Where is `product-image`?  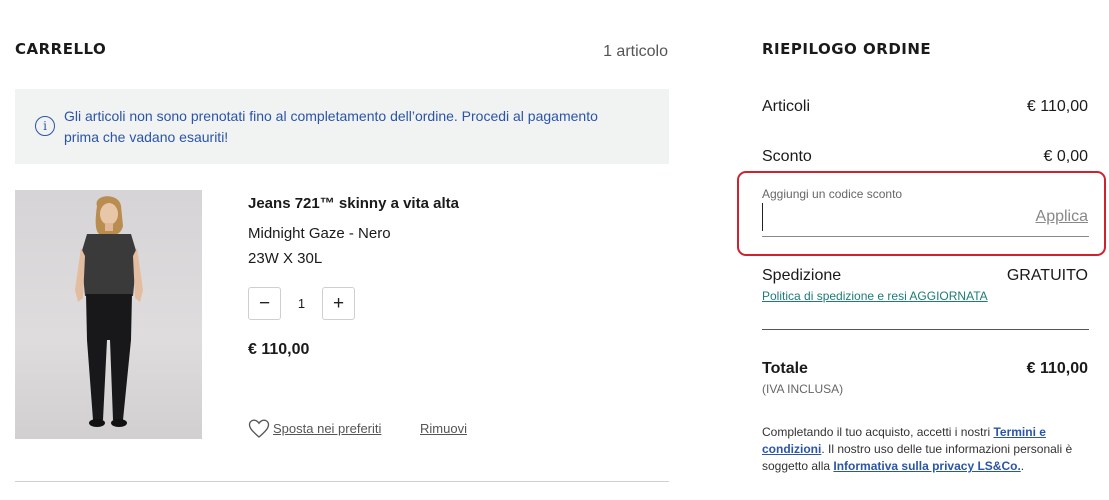 product-image is located at coordinates (108, 314).